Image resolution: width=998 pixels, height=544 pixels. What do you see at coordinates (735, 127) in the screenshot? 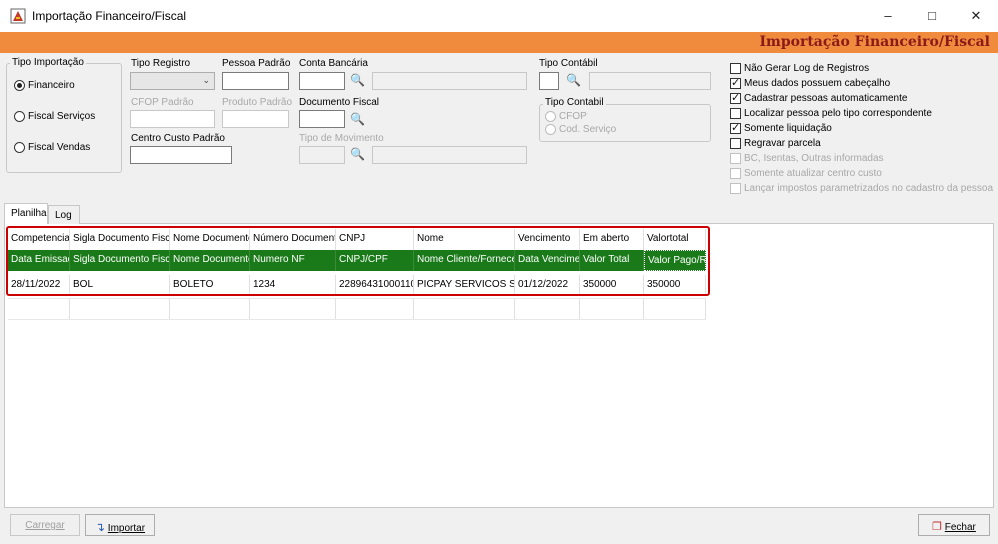
I see `checkbox-somente-liquidacao` at bounding box center [735, 127].